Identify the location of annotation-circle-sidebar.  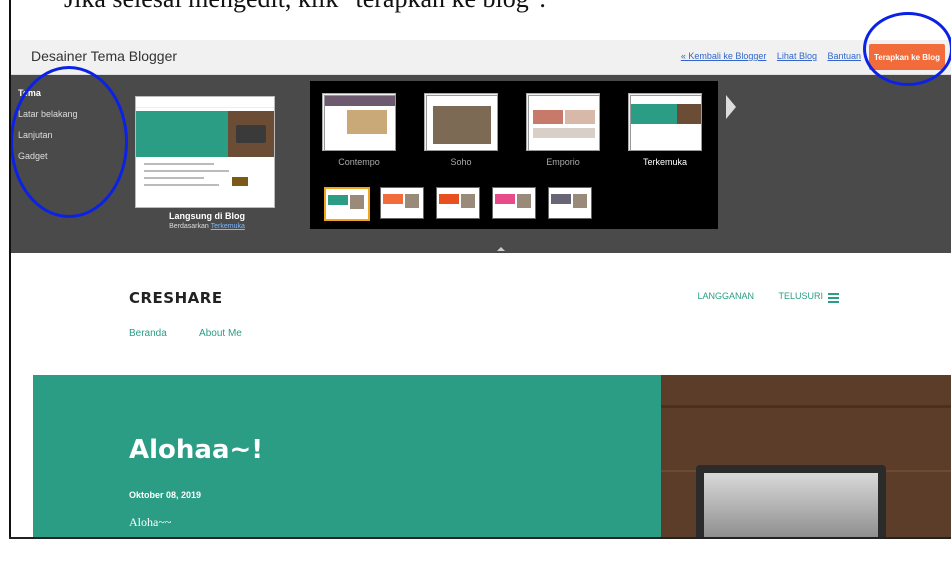
(69, 142).